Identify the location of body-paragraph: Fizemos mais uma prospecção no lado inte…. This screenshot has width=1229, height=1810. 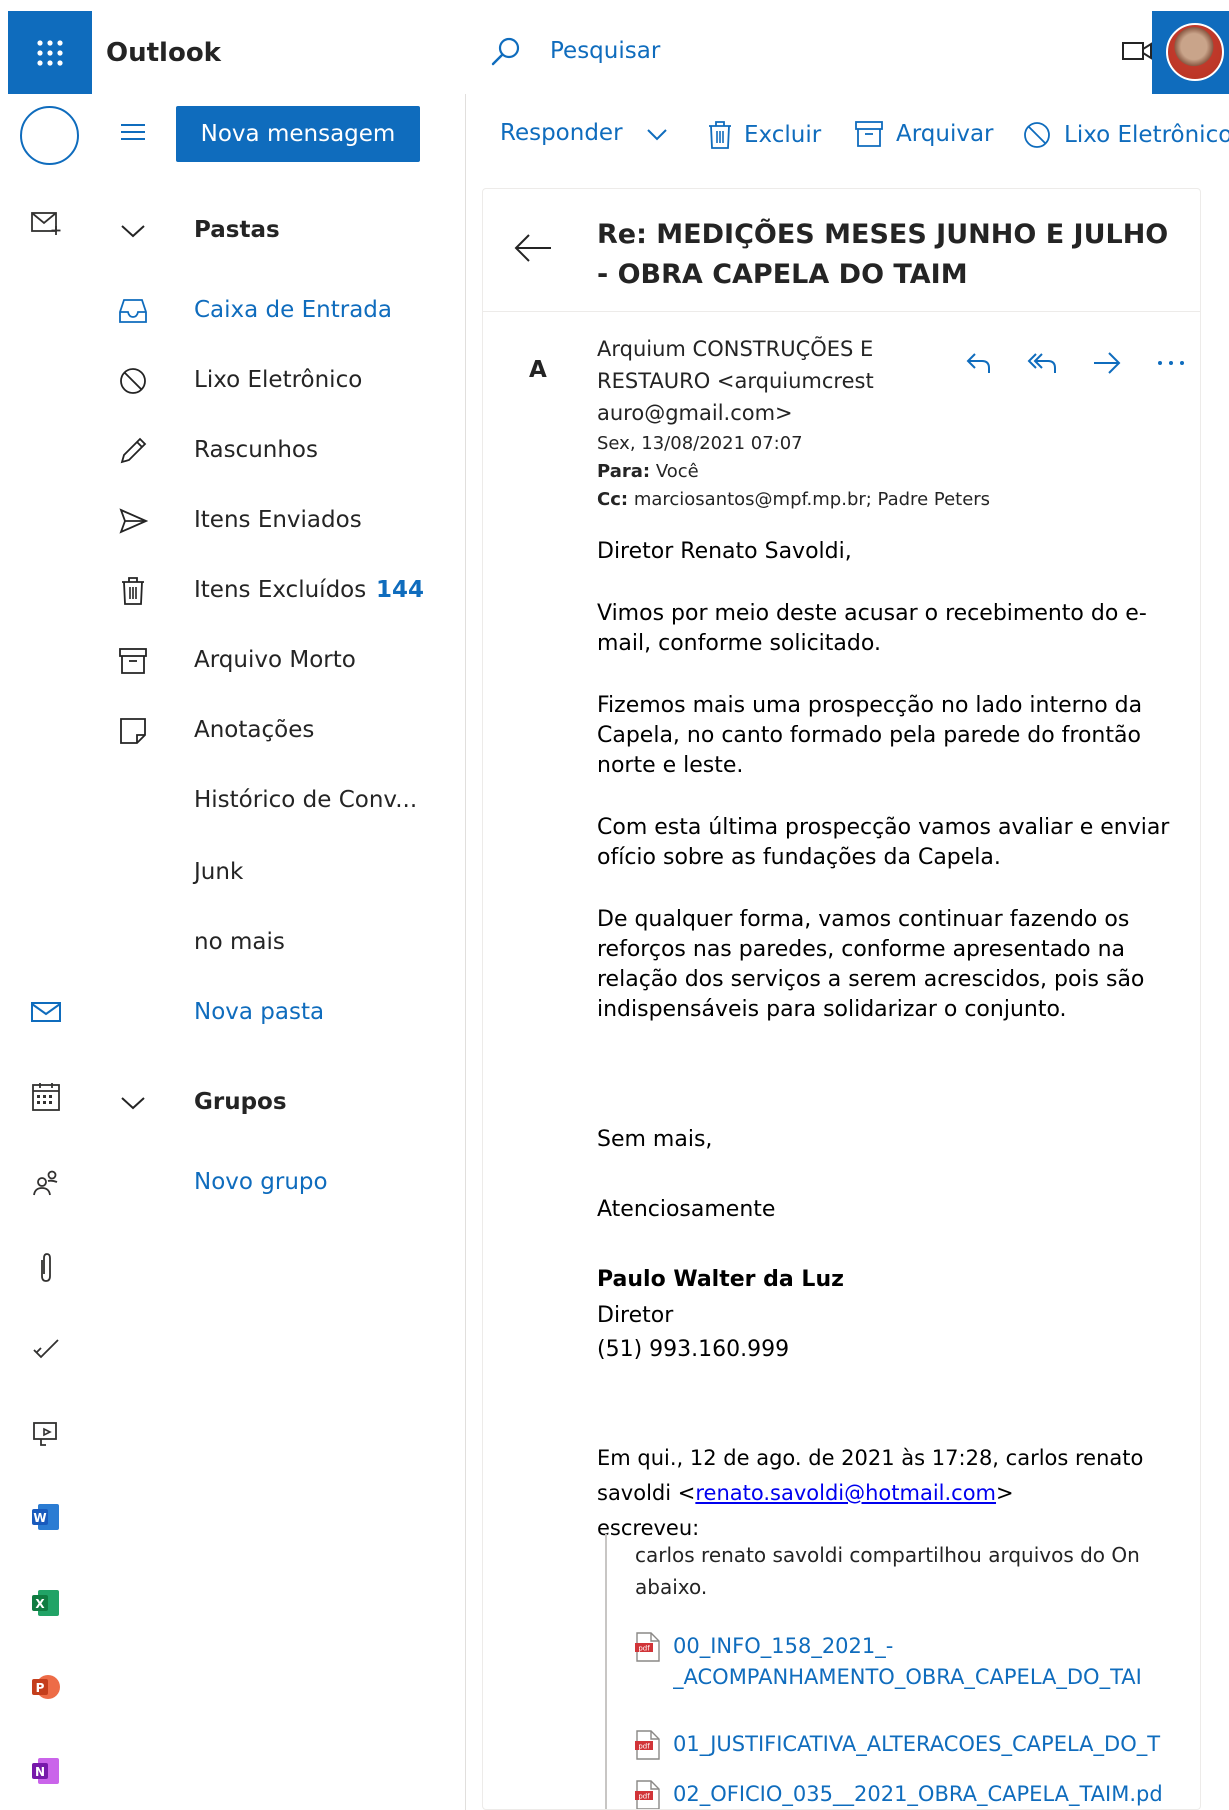
(870, 735).